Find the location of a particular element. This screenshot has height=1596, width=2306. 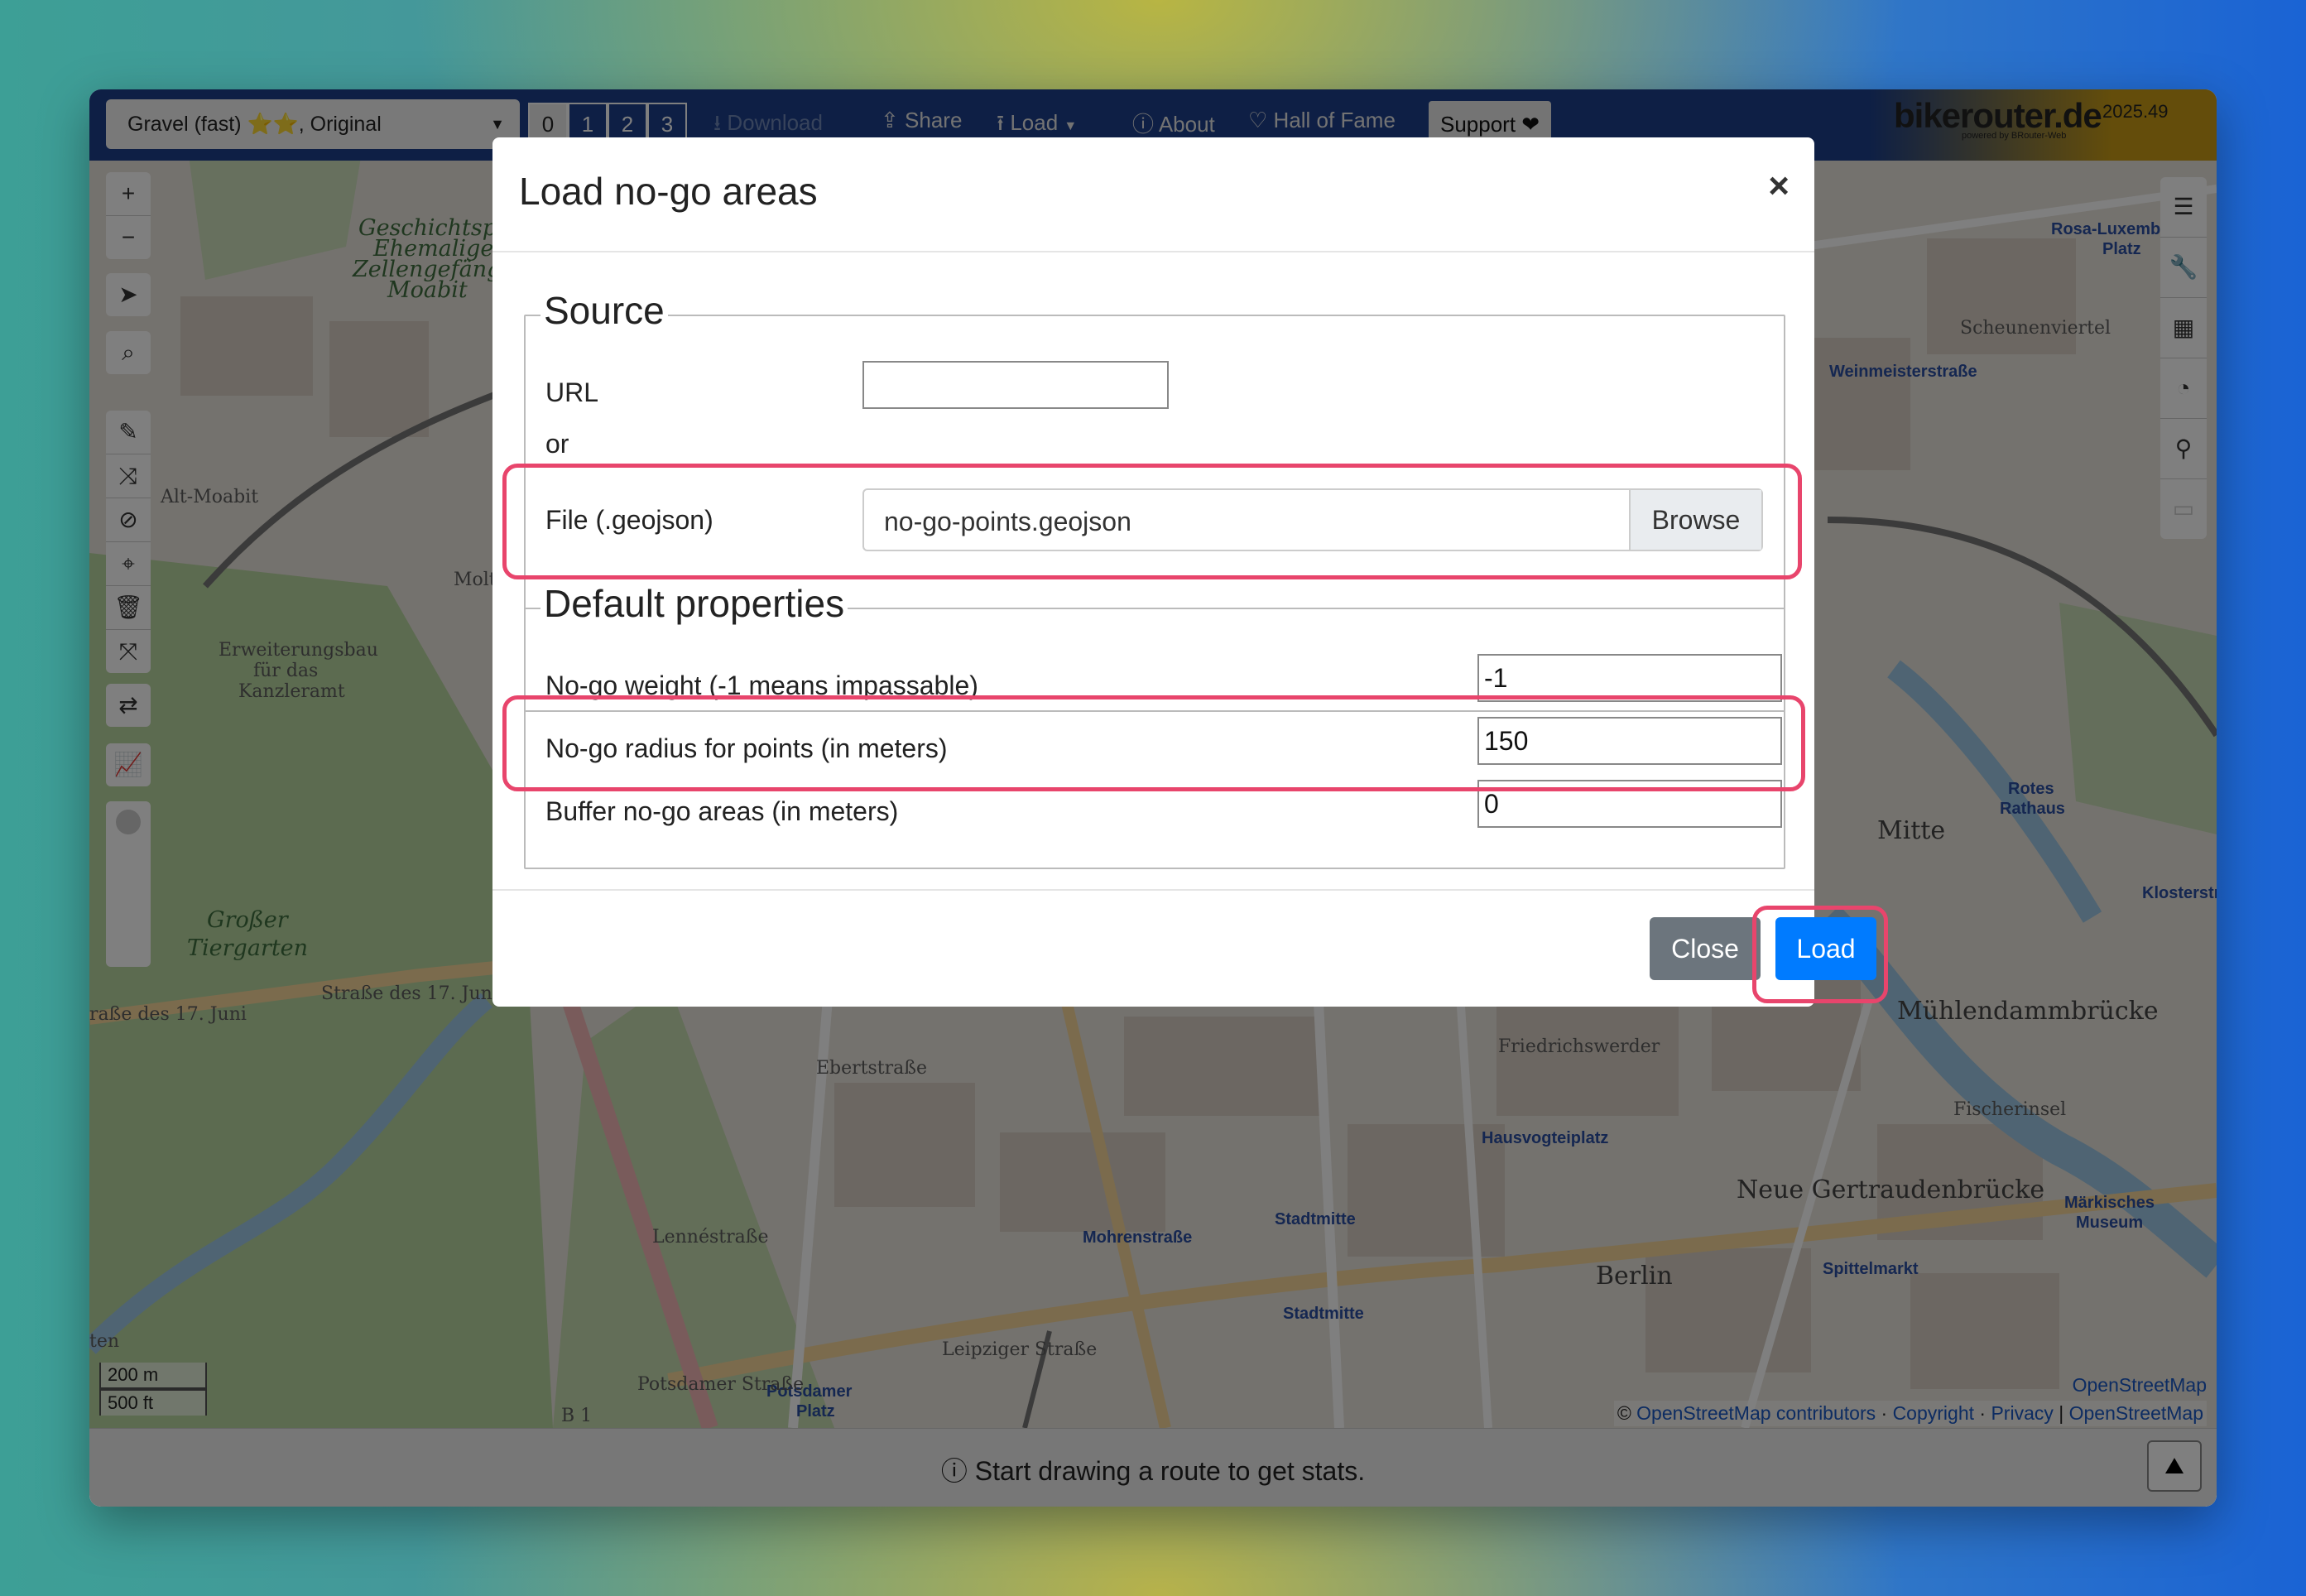

source-legend: Source is located at coordinates (604, 310).